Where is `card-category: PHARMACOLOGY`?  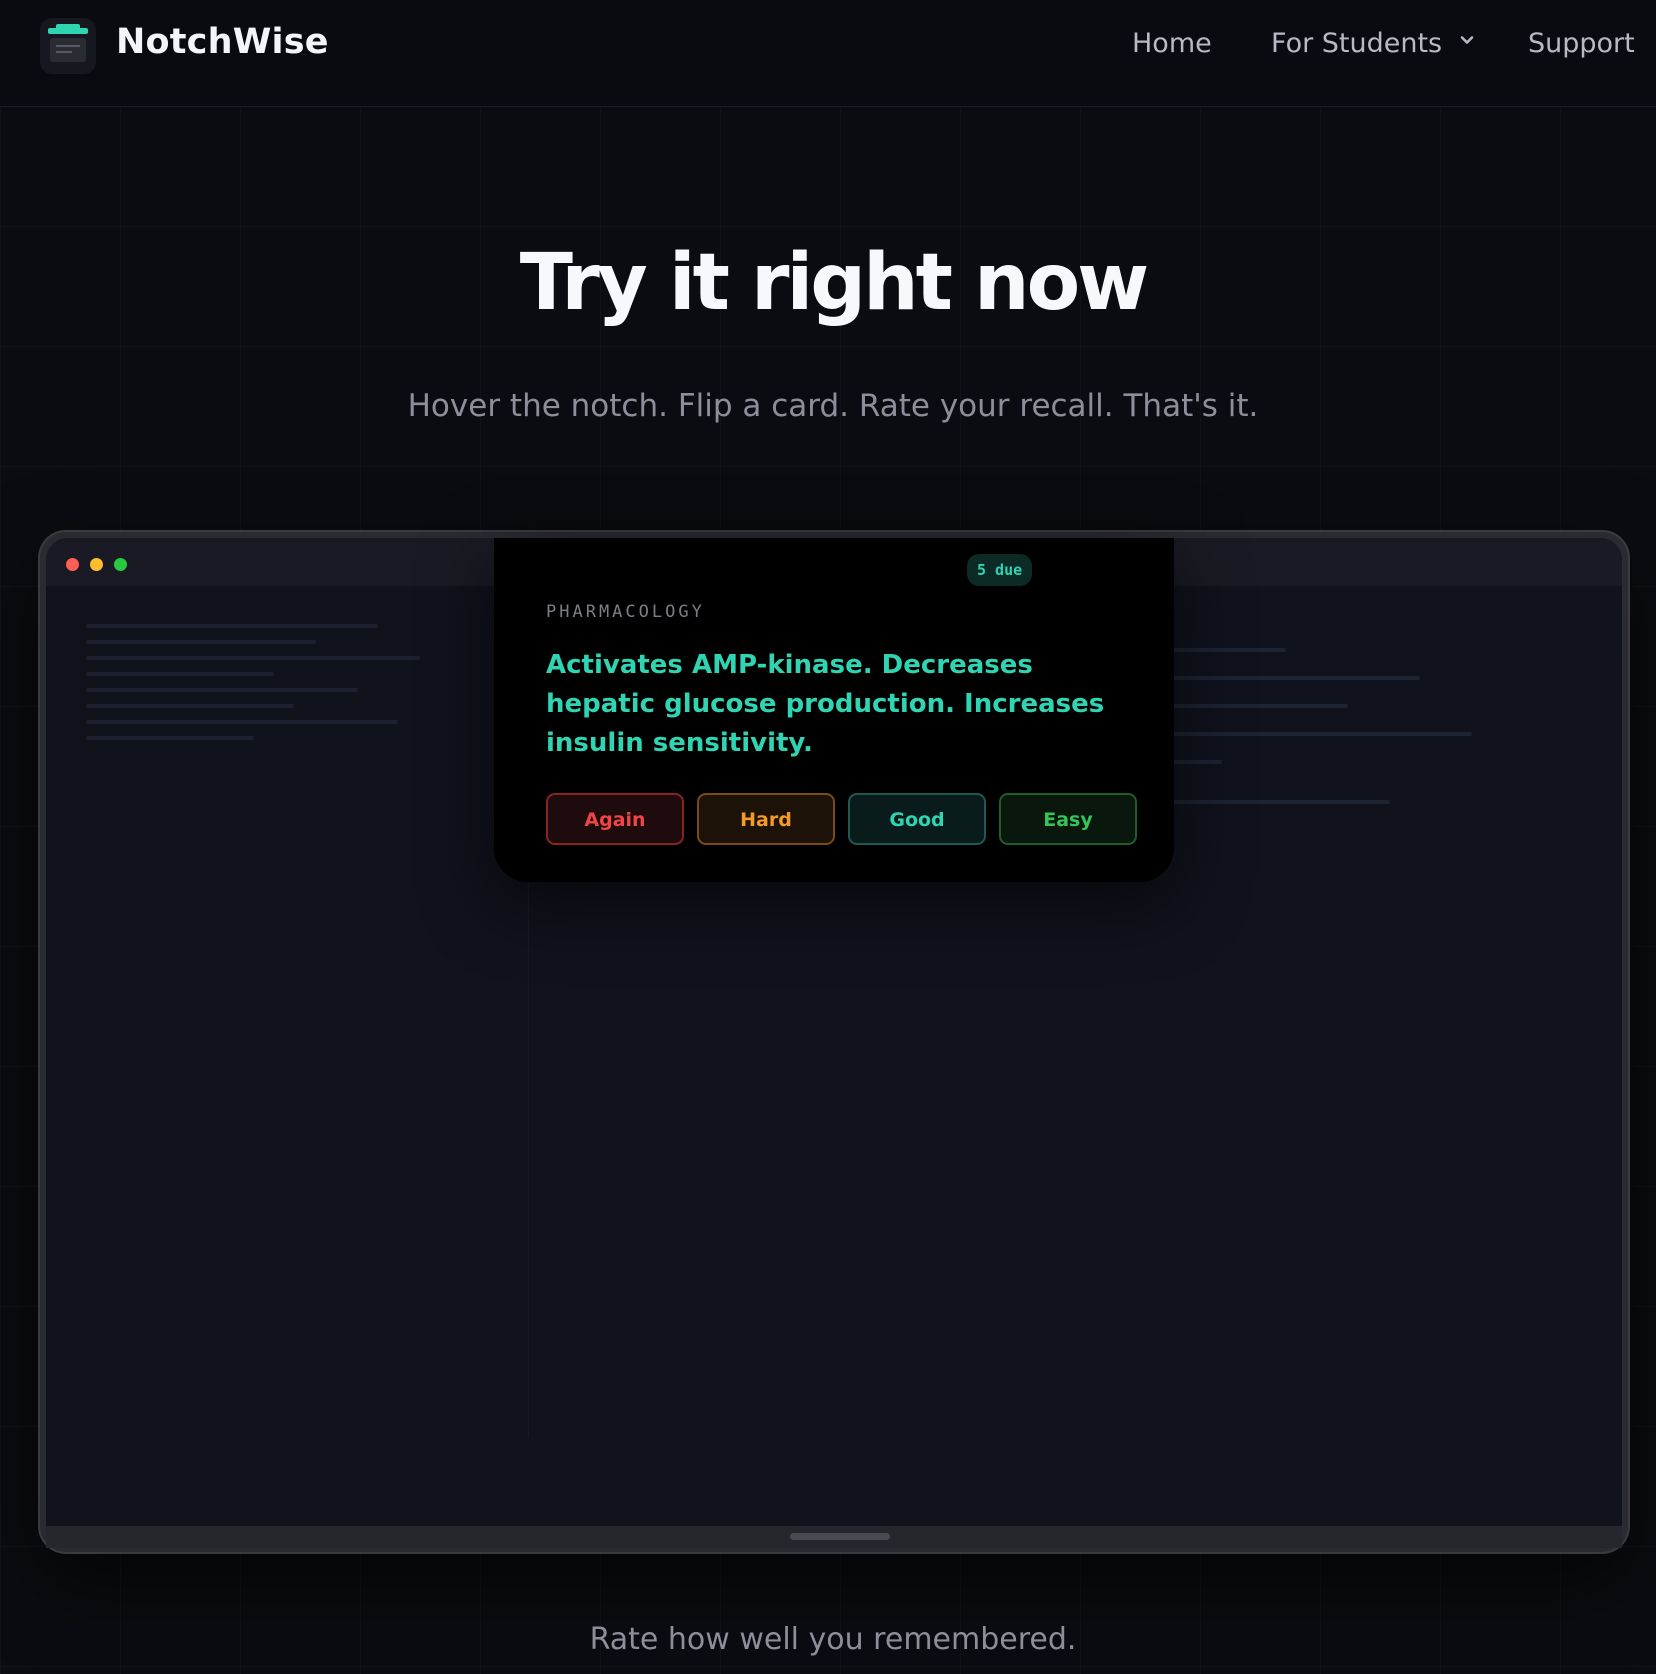 card-category: PHARMACOLOGY is located at coordinates (625, 612).